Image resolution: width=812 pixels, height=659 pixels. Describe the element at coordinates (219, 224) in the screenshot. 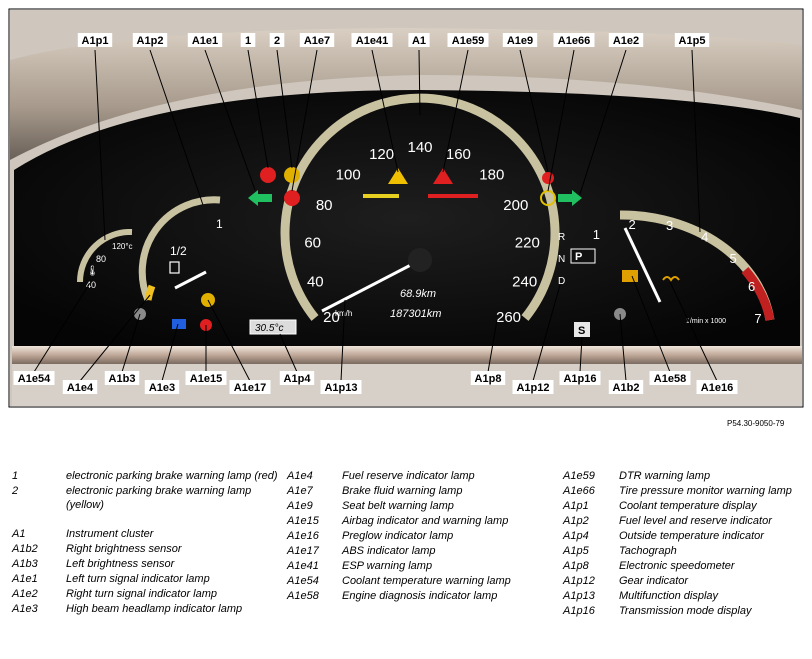

I see `fuel-tick-full: 1` at that location.